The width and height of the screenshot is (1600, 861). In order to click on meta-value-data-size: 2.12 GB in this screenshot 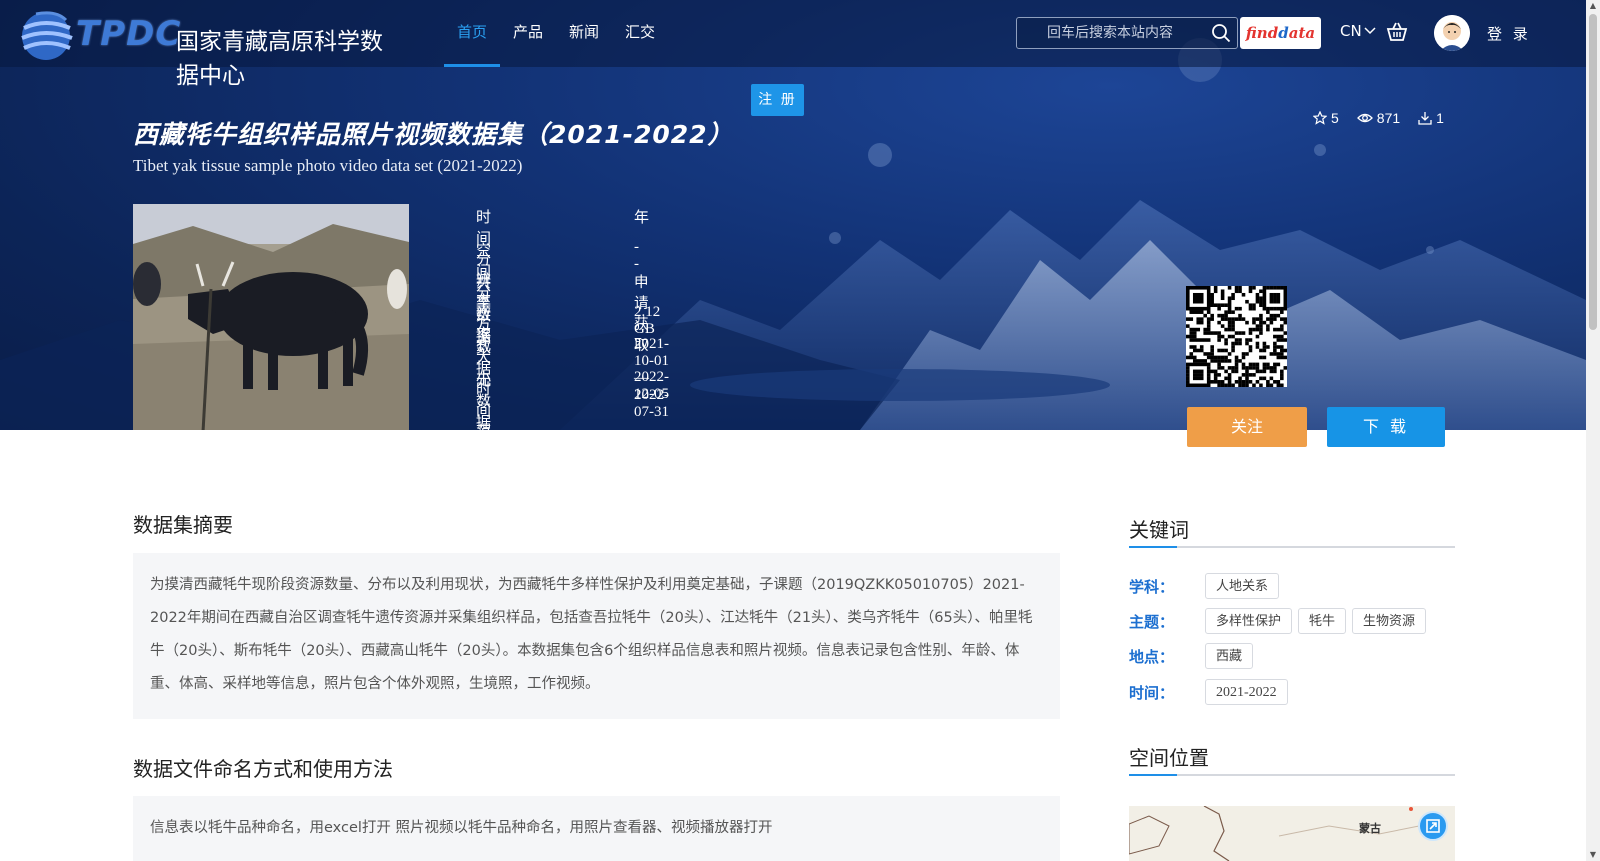, I will do `click(647, 320)`.